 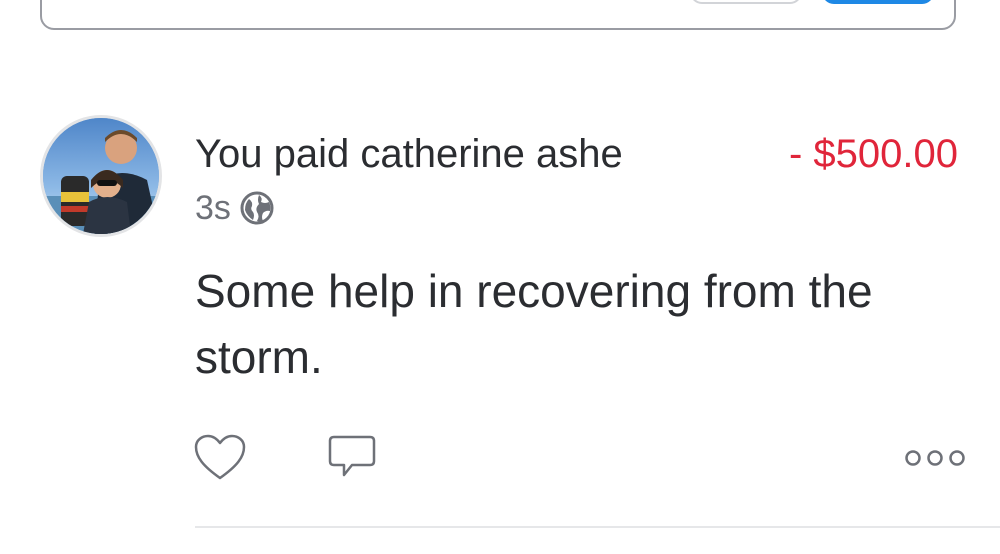 What do you see at coordinates (580, 458) in the screenshot?
I see `action-bar` at bounding box center [580, 458].